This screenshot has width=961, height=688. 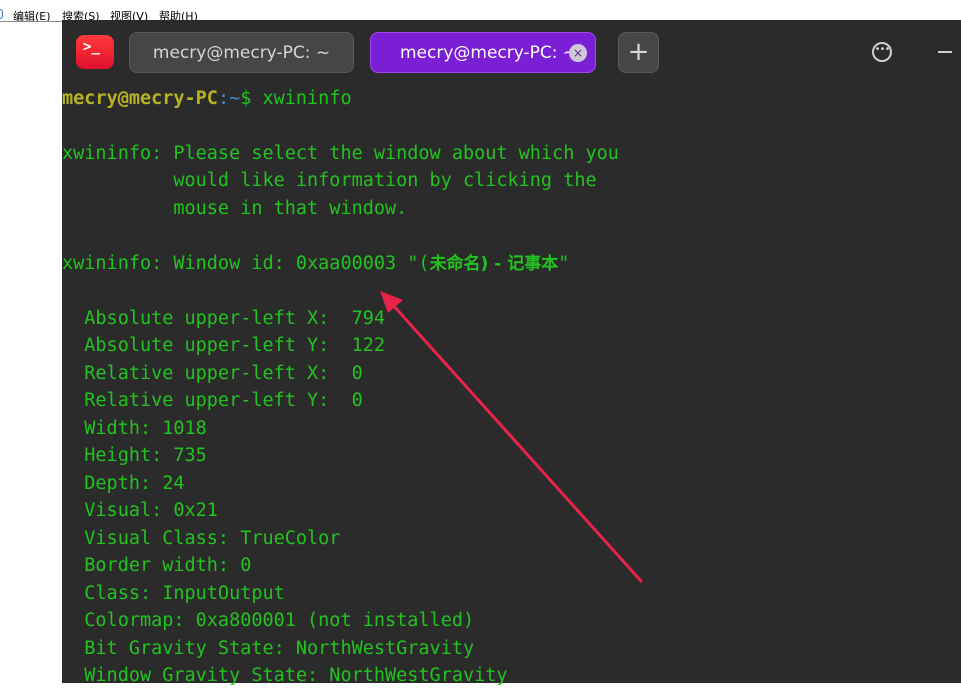 I want to click on output-line: Relative upper-left Y: 0, so click(x=212, y=400).